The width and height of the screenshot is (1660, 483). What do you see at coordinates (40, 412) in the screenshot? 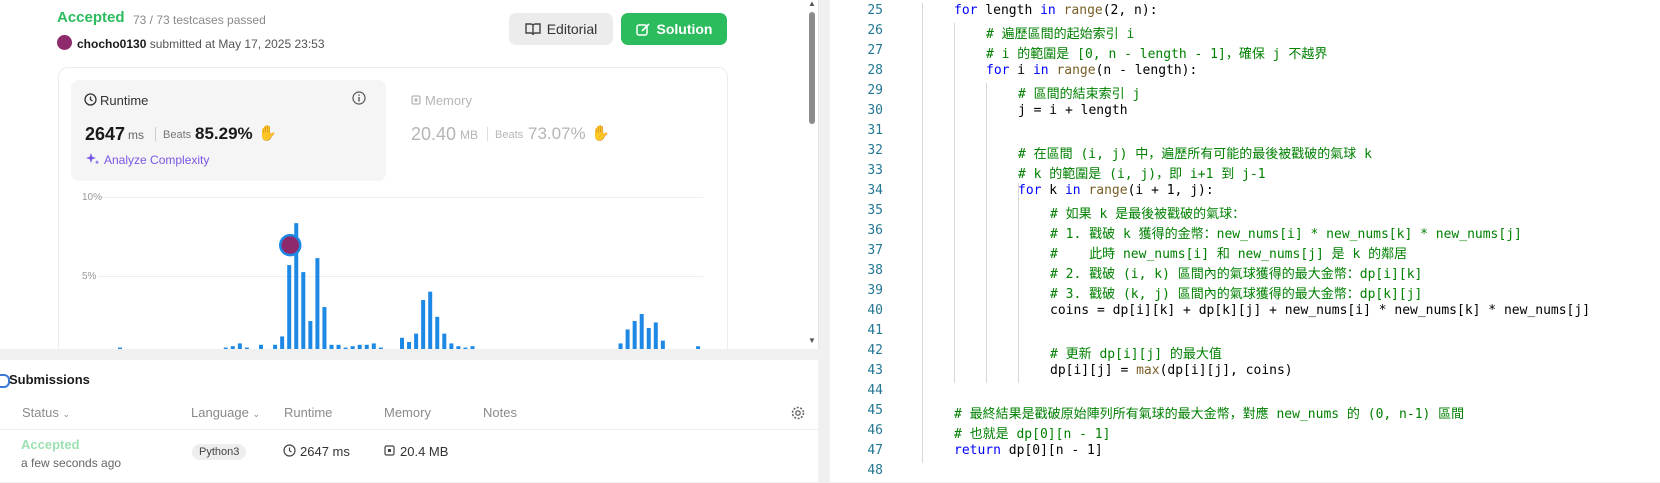
I see `column-status-label: Status` at bounding box center [40, 412].